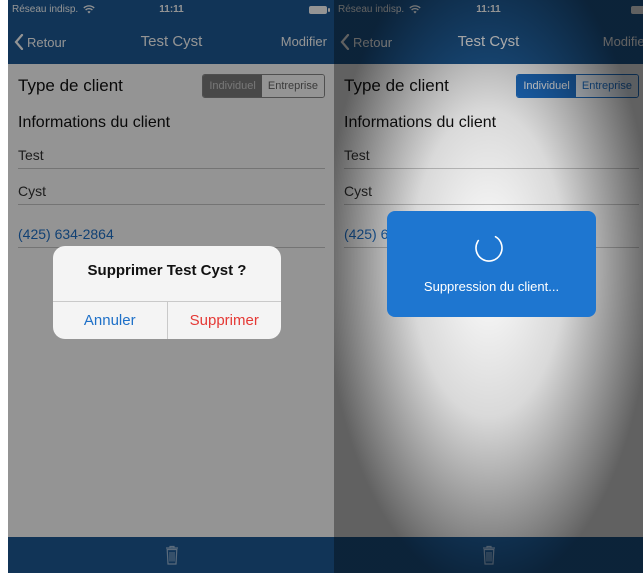  Describe the element at coordinates (167, 292) in the screenshot. I see `delete-confirm-dialog: Supprimer Test Cyst ? Annuler Supprimer` at that location.